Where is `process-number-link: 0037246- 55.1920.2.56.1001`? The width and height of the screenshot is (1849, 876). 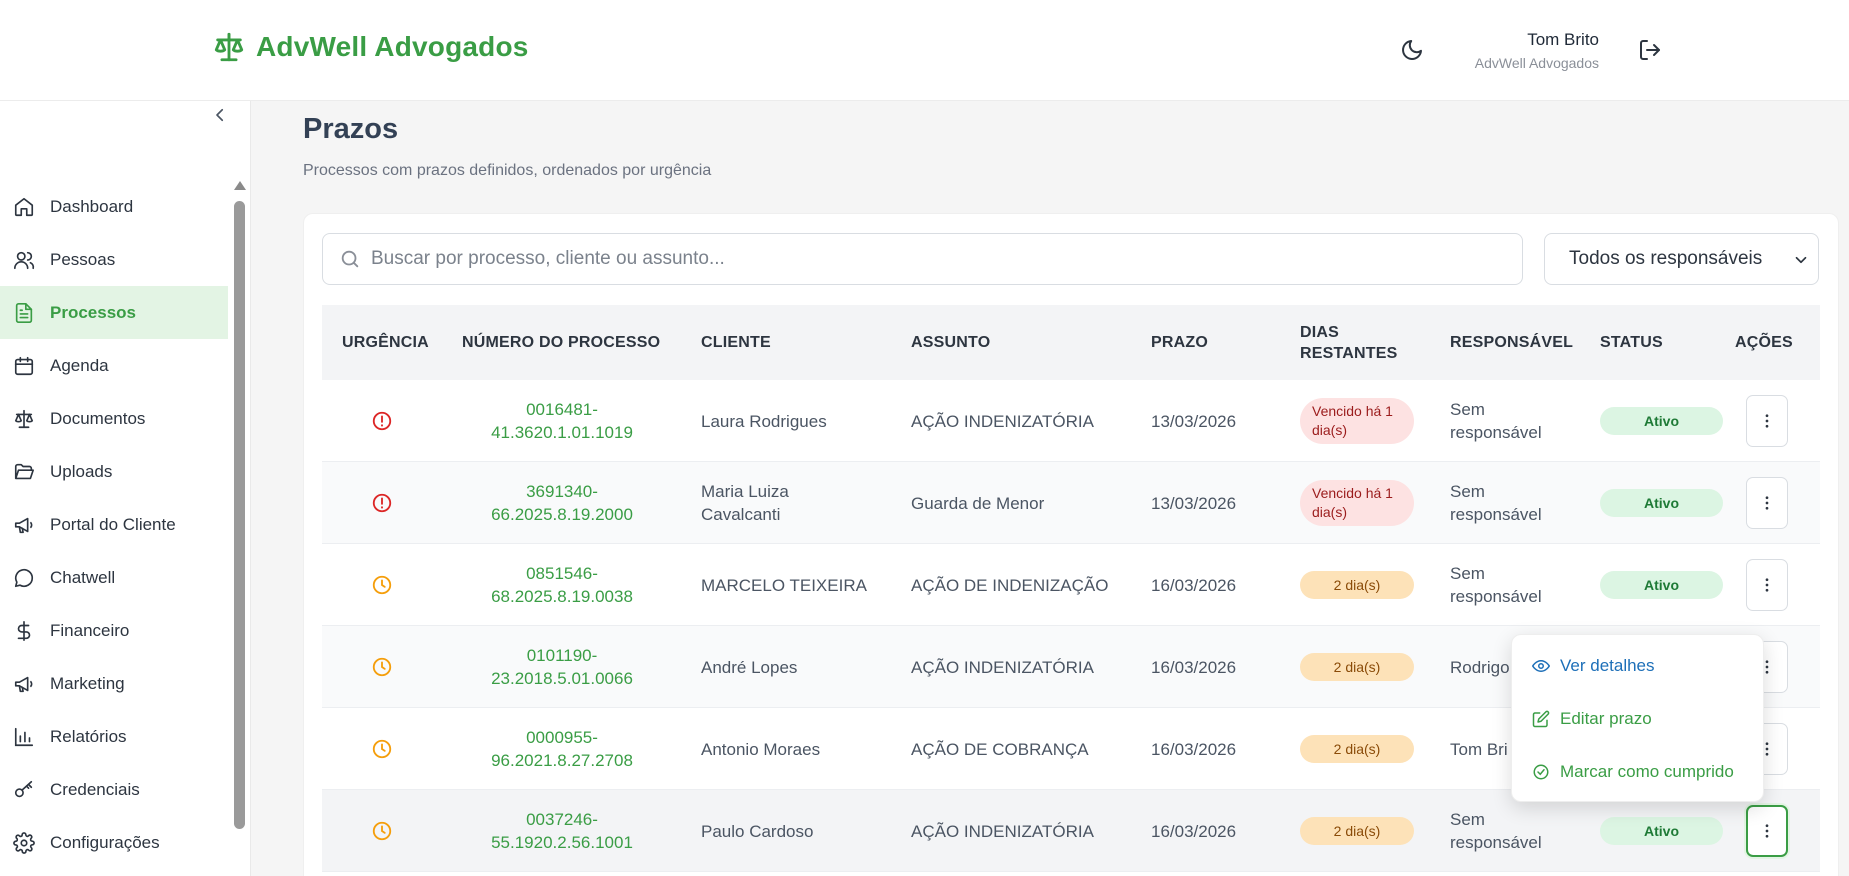 process-number-link: 0037246- 55.1920.2.56.1001 is located at coordinates (562, 831).